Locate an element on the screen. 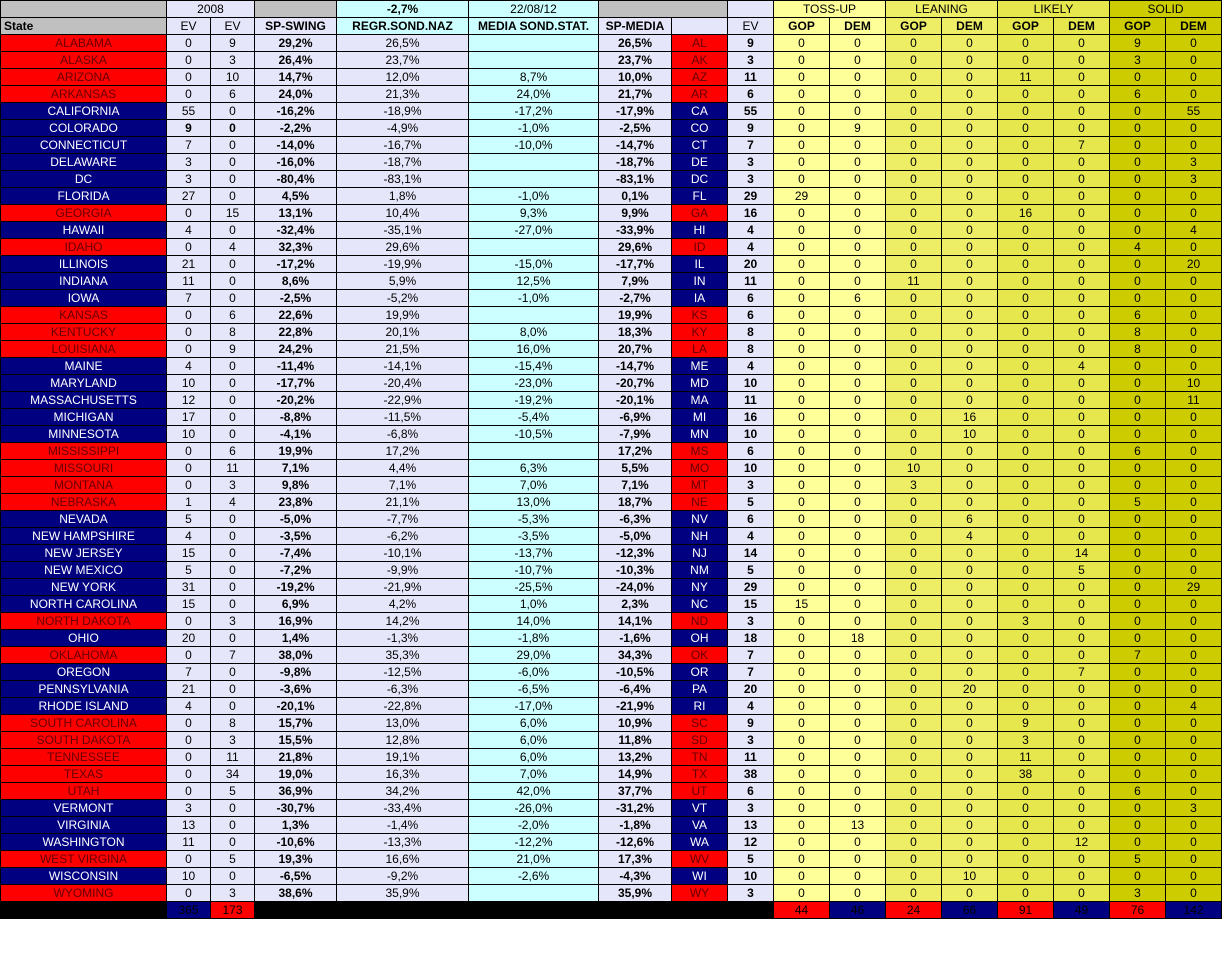 The image size is (1229, 960). state-name: ALASKA is located at coordinates (83, 60).